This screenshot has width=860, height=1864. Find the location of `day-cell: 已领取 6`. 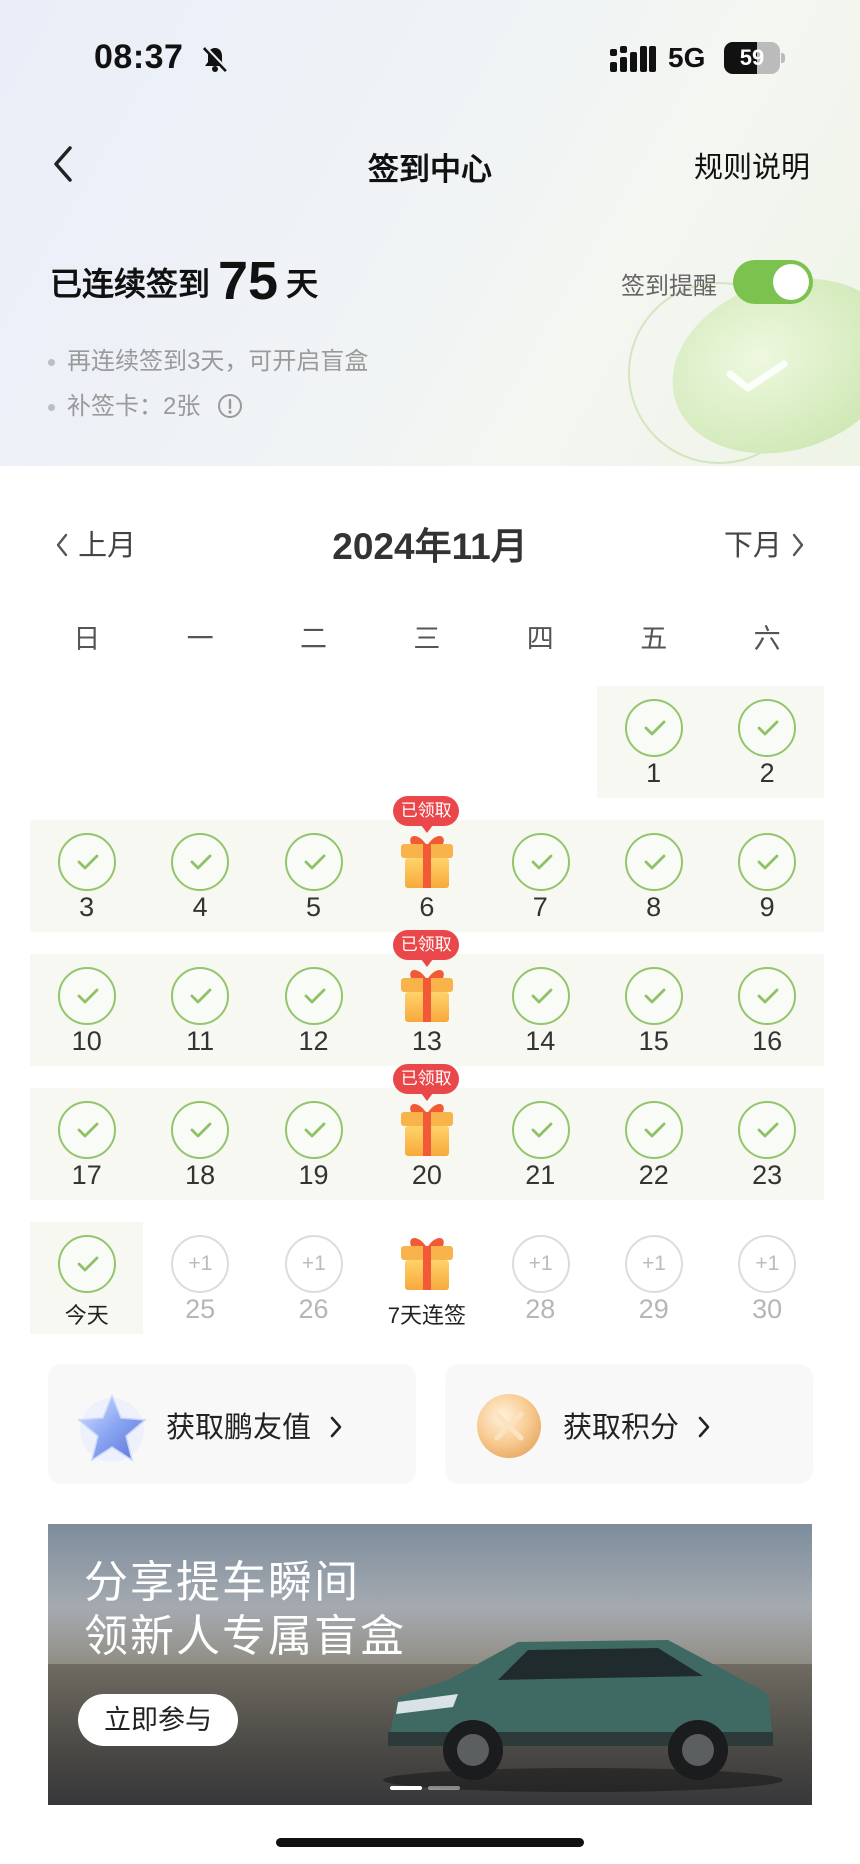

day-cell: 已领取 6 is located at coordinates (426, 864).